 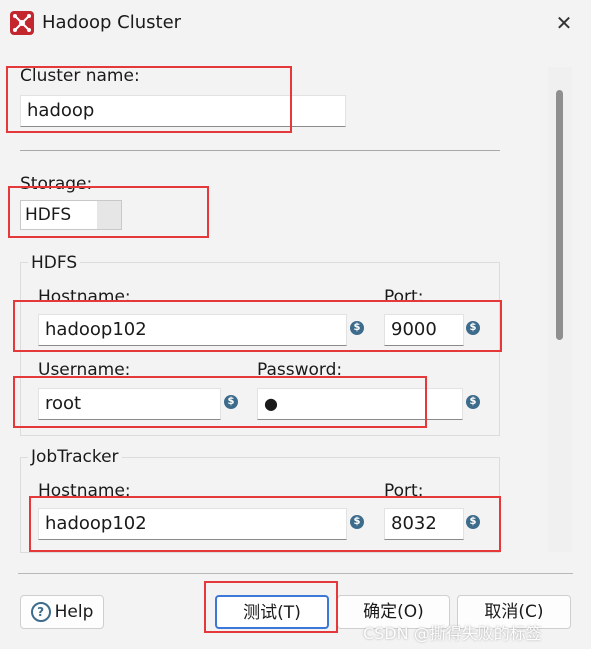 What do you see at coordinates (84, 370) in the screenshot?
I see `hdfs-username-label: Username:` at bounding box center [84, 370].